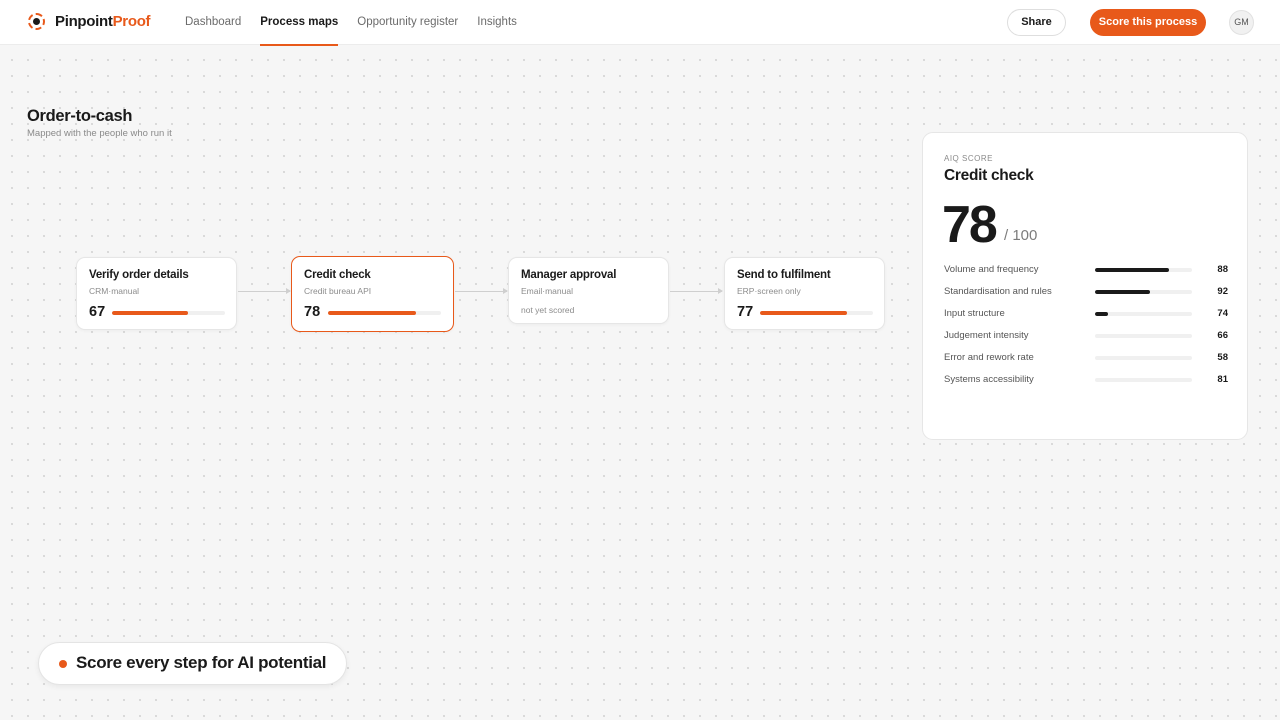 This screenshot has width=1280, height=720. What do you see at coordinates (970, 225) in the screenshot?
I see `panel-score: 78` at bounding box center [970, 225].